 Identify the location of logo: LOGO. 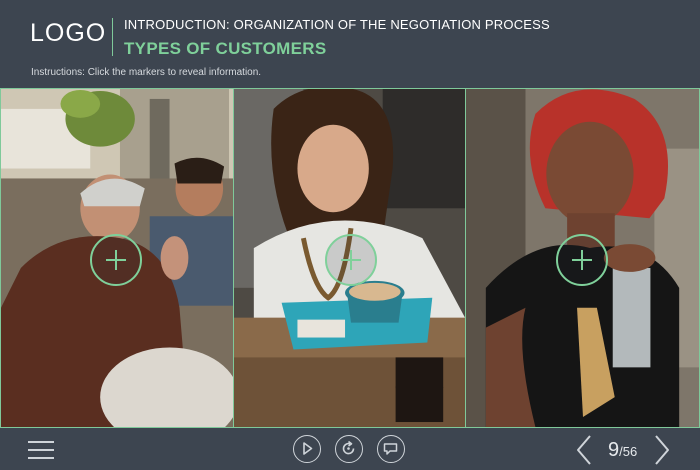
(68, 33).